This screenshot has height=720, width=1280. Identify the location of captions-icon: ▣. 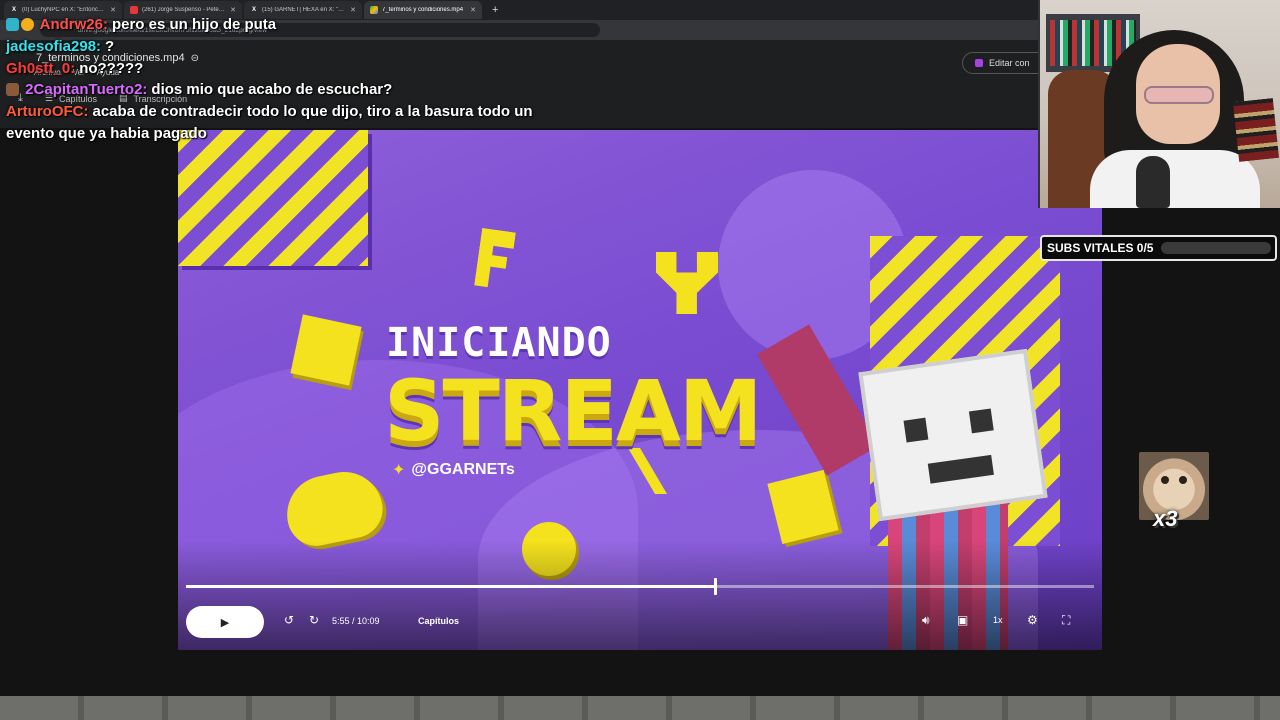
(962, 620).